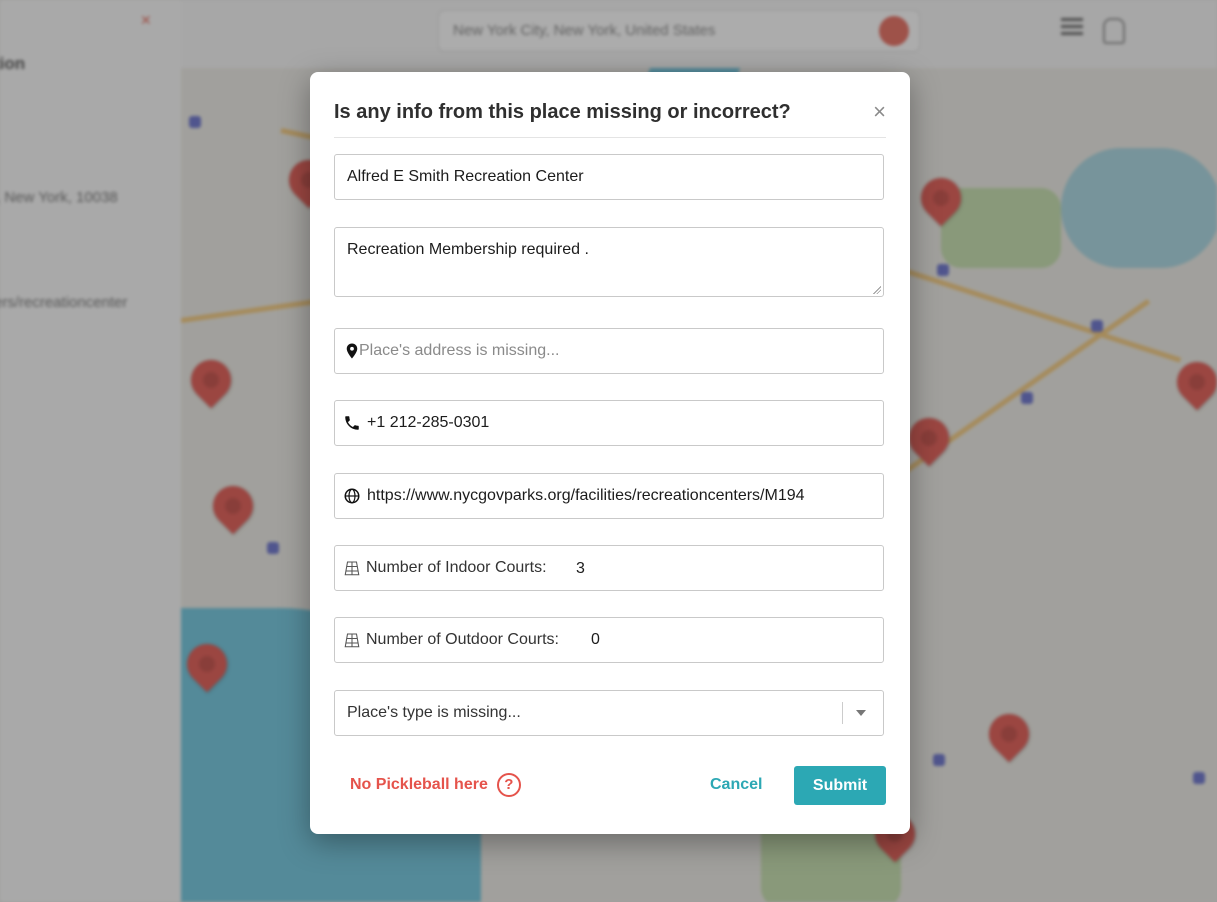 Image resolution: width=1217 pixels, height=902 pixels. What do you see at coordinates (736, 785) in the screenshot?
I see `cancel-button: Cancel` at bounding box center [736, 785].